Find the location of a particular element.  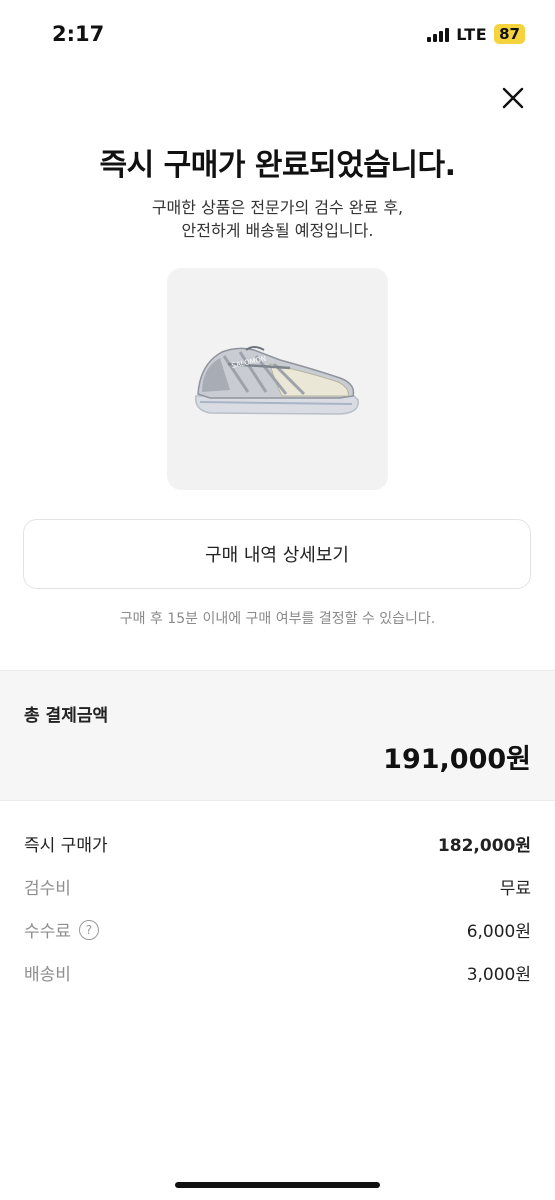

page-title: 즉시 구매가 완료되었습니다. is located at coordinates (278, 165).